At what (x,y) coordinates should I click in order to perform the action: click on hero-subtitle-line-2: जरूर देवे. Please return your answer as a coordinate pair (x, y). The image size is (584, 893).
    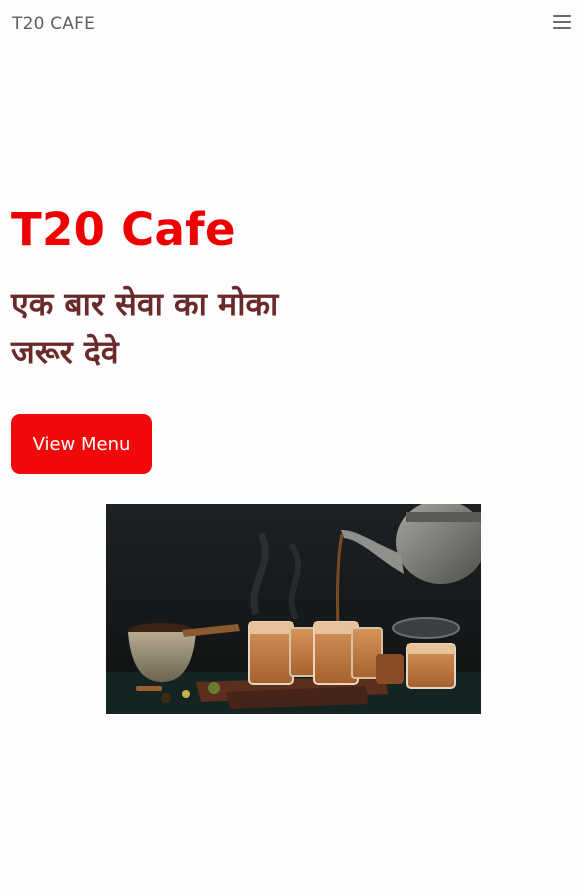
    Looking at the image, I should click on (65, 352).